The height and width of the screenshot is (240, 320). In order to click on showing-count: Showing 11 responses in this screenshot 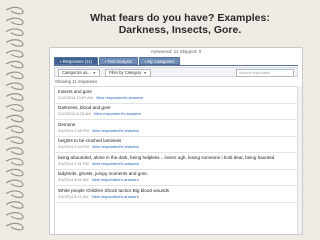, I will do `click(76, 81)`.